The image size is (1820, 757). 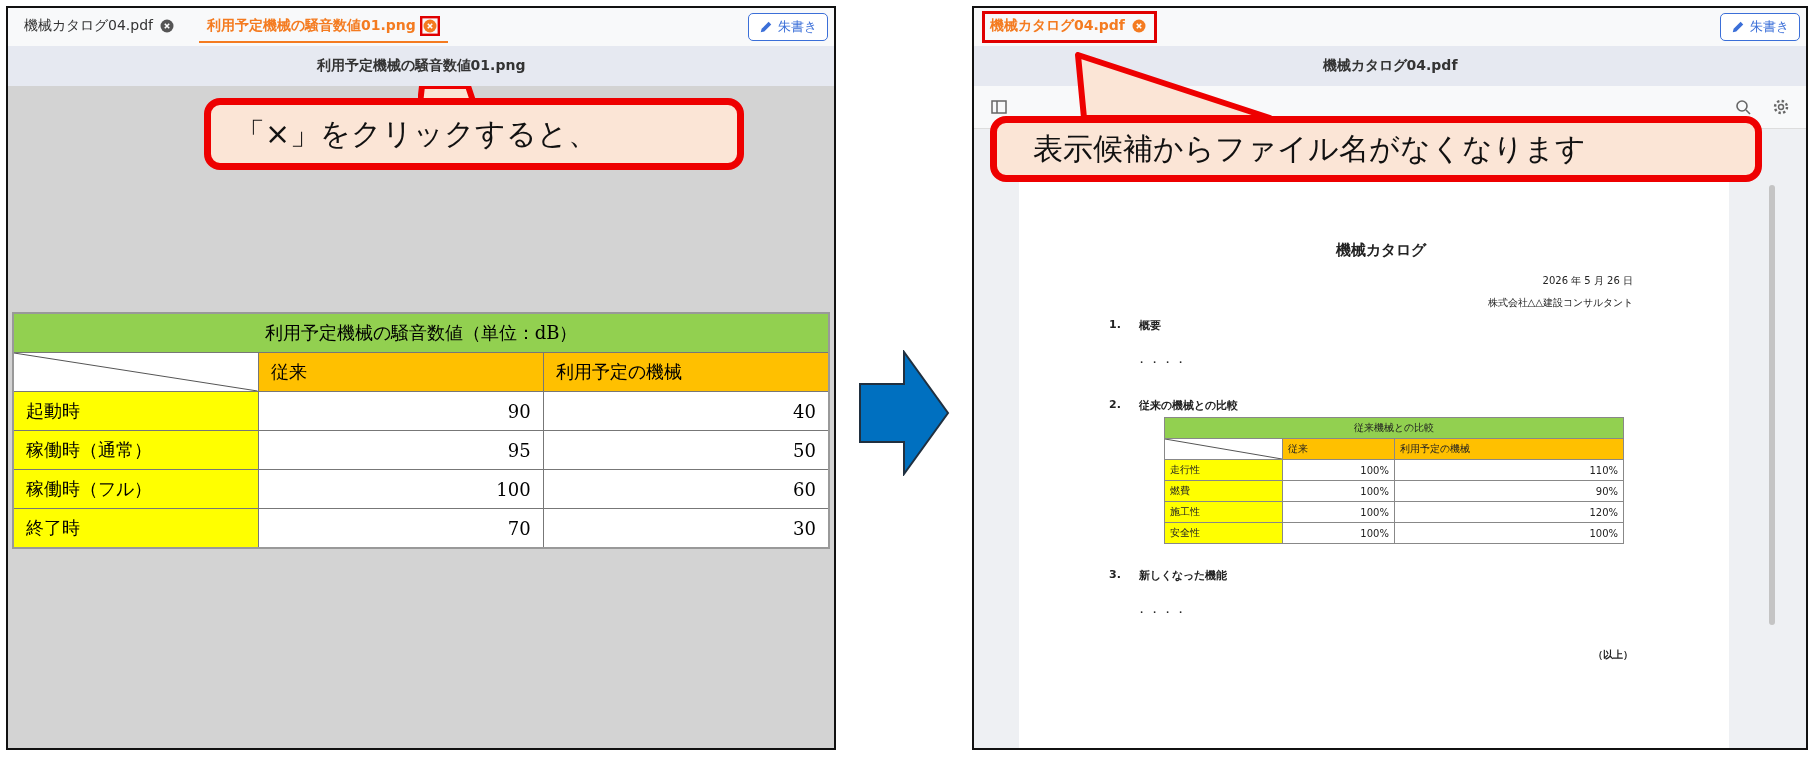 What do you see at coordinates (1149, 325) in the screenshot?
I see `section-heading: 概要` at bounding box center [1149, 325].